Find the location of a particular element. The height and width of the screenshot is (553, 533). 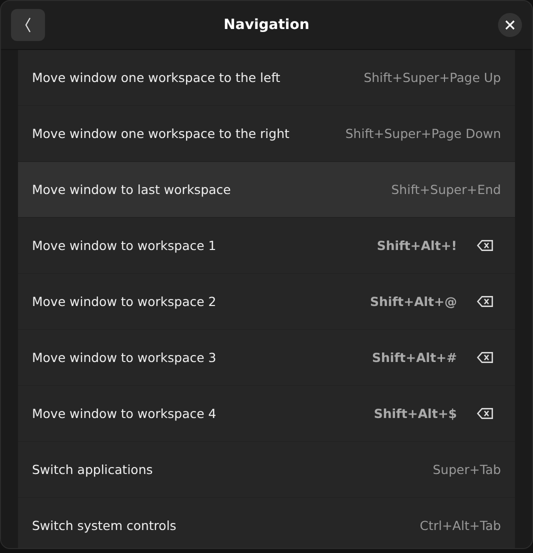

shortcut-label: Move window to workspace 1 is located at coordinates (125, 245).